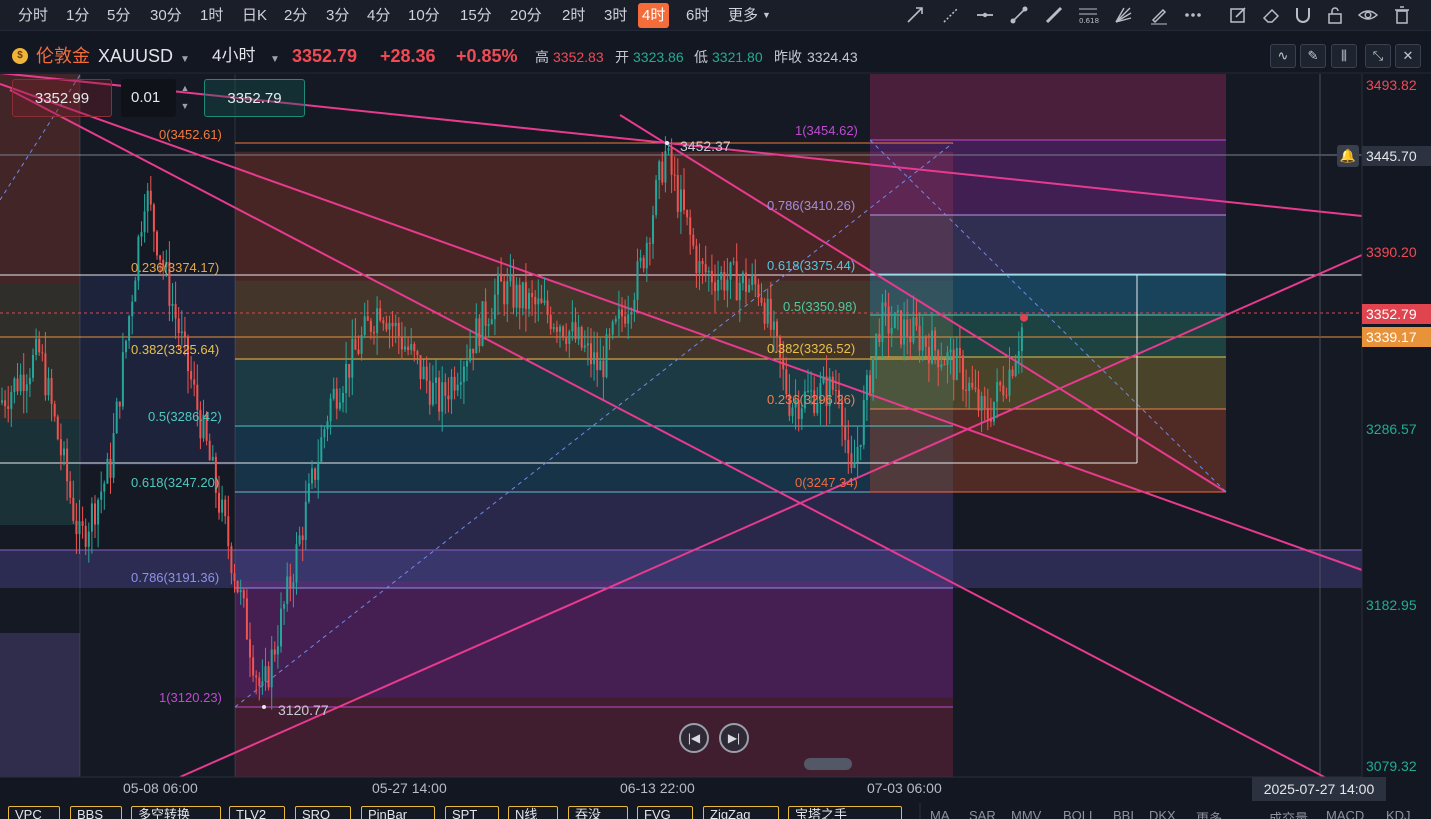 Image resolution: width=1431 pixels, height=819 pixels. What do you see at coordinates (303, 710) in the screenshot?
I see `low-mark-label: 3120.77` at bounding box center [303, 710].